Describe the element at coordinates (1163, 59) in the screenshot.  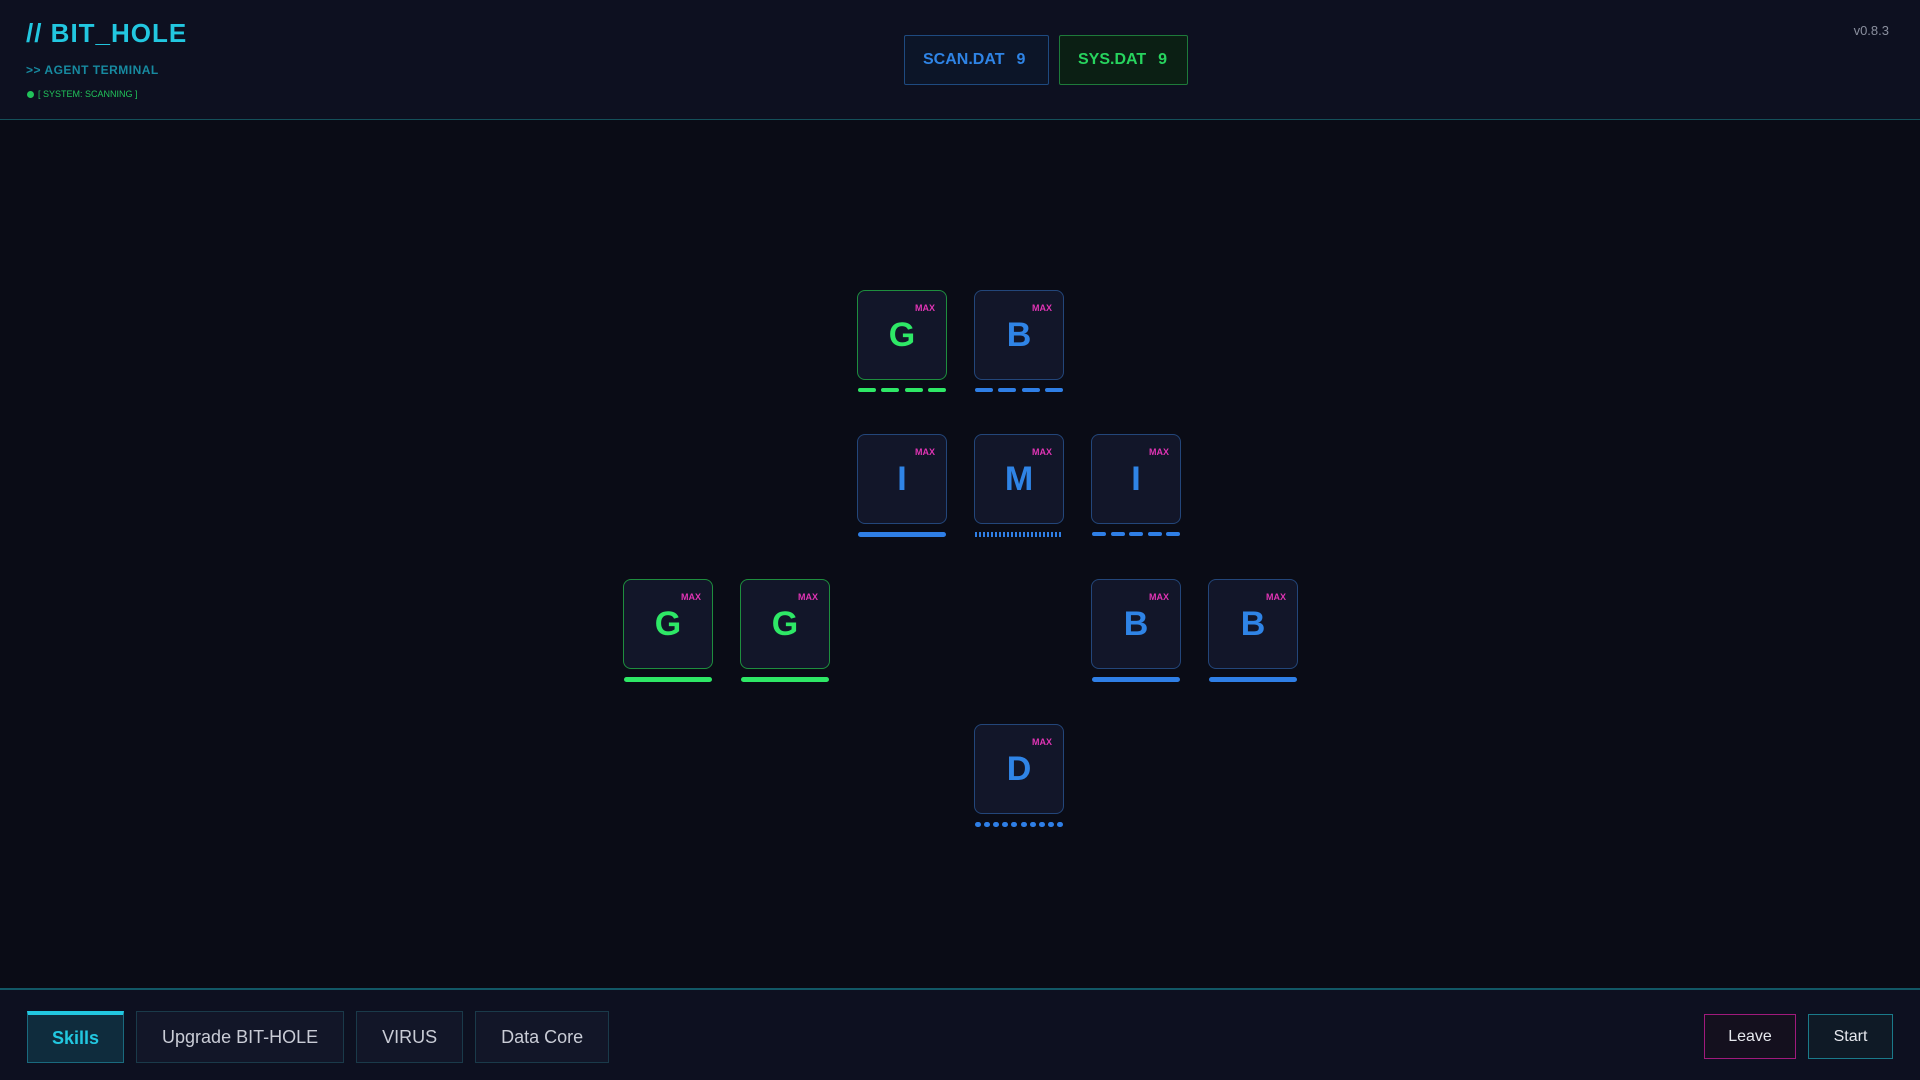
I see `sys-dat-value: 9` at that location.